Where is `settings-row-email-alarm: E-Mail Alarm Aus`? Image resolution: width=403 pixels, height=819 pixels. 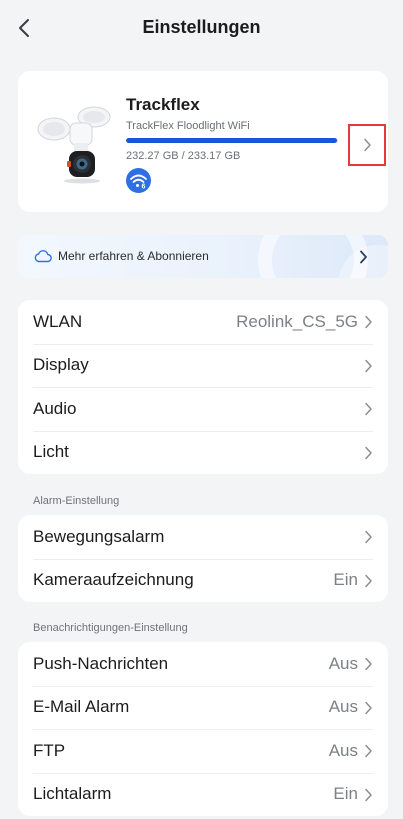 settings-row-email-alarm: E-Mail Alarm Aus is located at coordinates (203, 707).